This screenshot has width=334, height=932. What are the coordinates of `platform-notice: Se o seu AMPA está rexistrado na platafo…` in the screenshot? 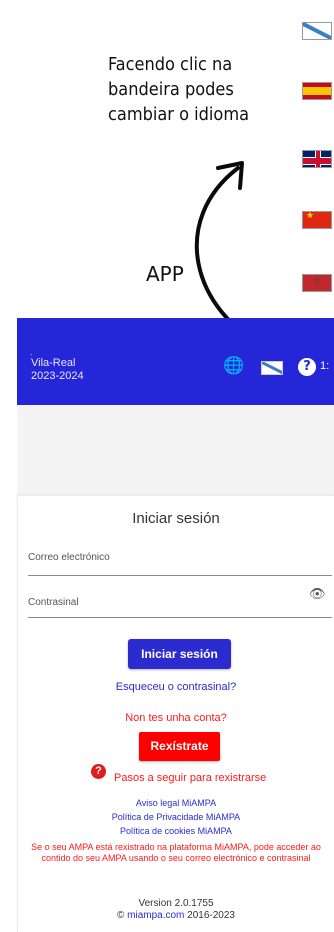 It's located at (176, 852).